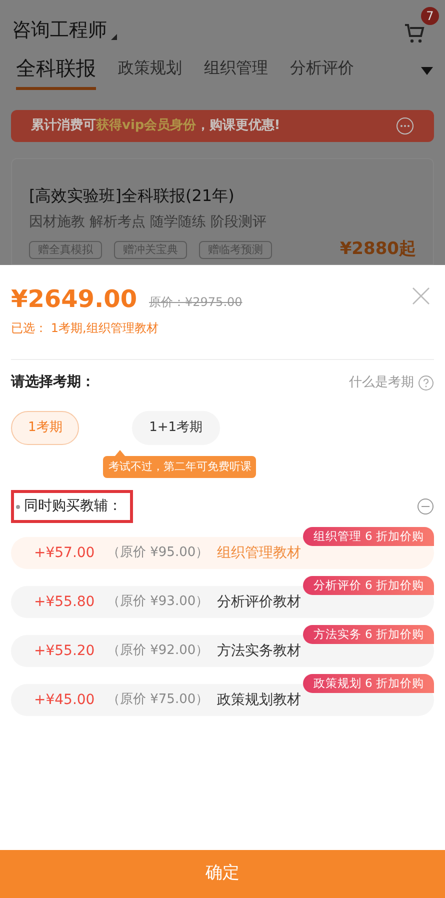 The width and height of the screenshot is (445, 898). What do you see at coordinates (236, 71) in the screenshot?
I see `category-tab: 组织管理` at bounding box center [236, 71].